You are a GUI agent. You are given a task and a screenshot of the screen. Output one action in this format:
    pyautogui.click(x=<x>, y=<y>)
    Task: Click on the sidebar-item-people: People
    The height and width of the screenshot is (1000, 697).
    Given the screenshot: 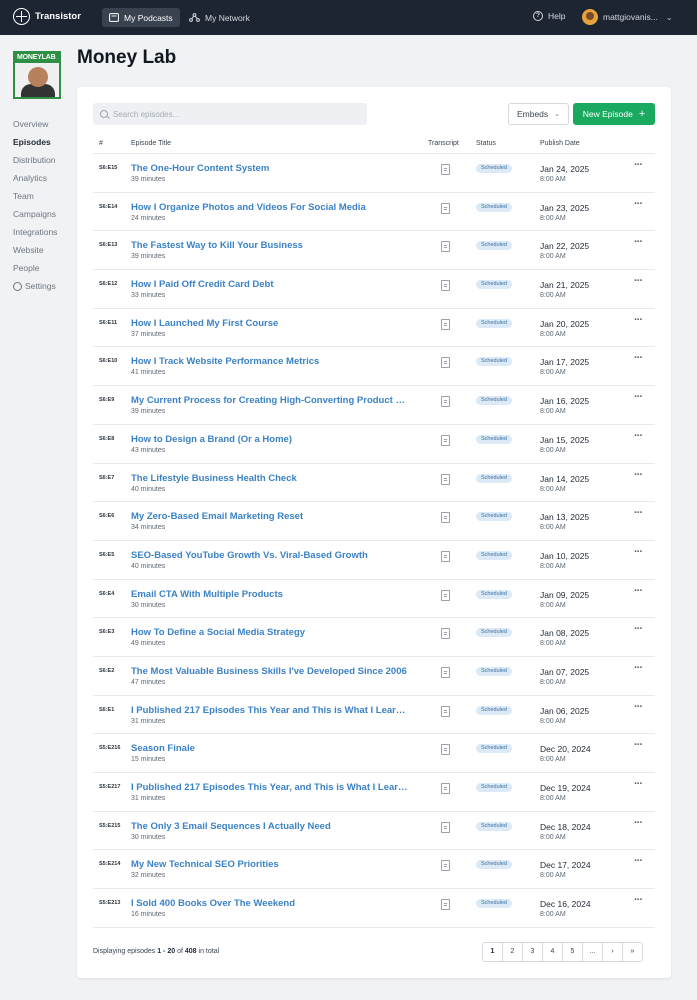 What is the action you would take?
    pyautogui.click(x=35, y=268)
    